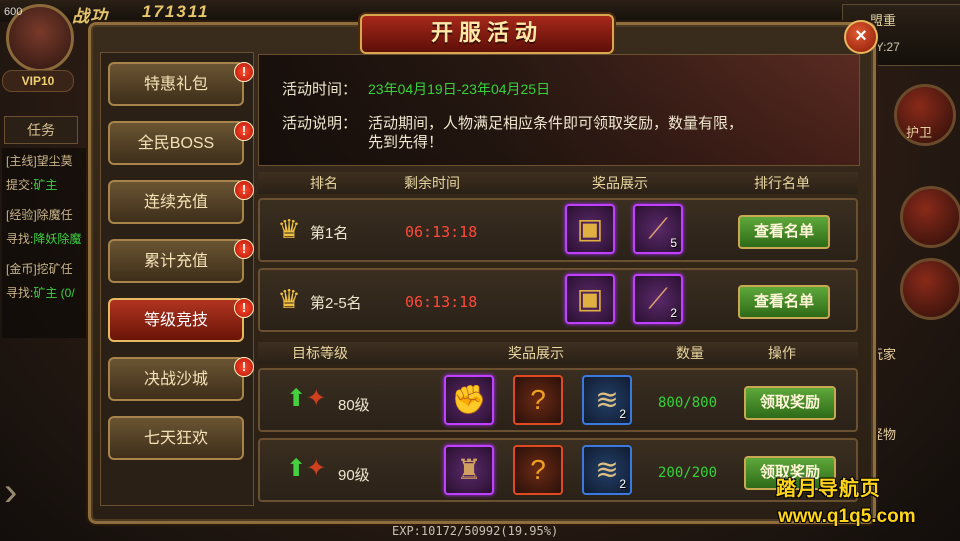 This screenshot has width=960, height=541. I want to click on guard-label: 护卫, so click(919, 132).